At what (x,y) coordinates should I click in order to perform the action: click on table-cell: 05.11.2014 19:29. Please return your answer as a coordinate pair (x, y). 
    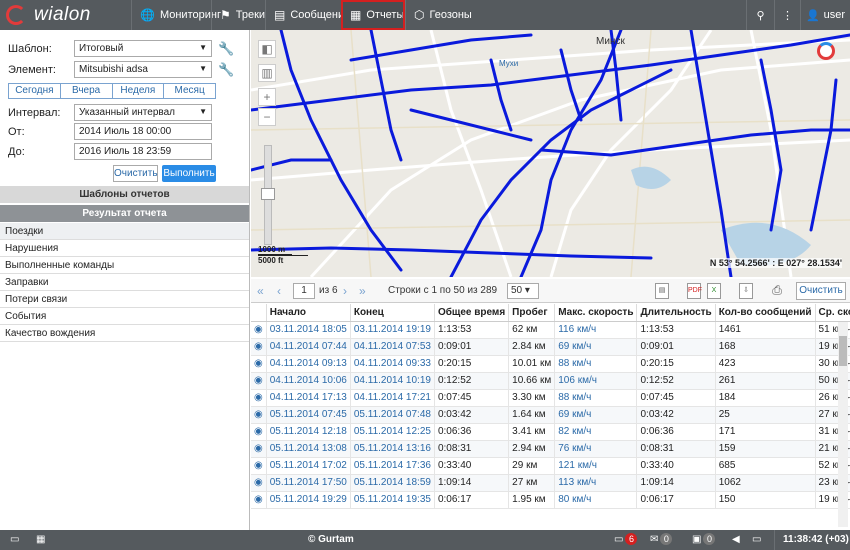
    Looking at the image, I should click on (308, 500).